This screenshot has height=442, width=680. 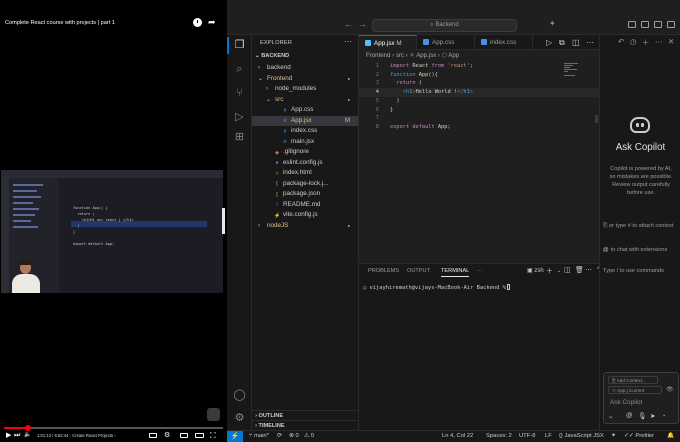 I want to click on editor-more-icon: ⋯, so click(x=590, y=42).